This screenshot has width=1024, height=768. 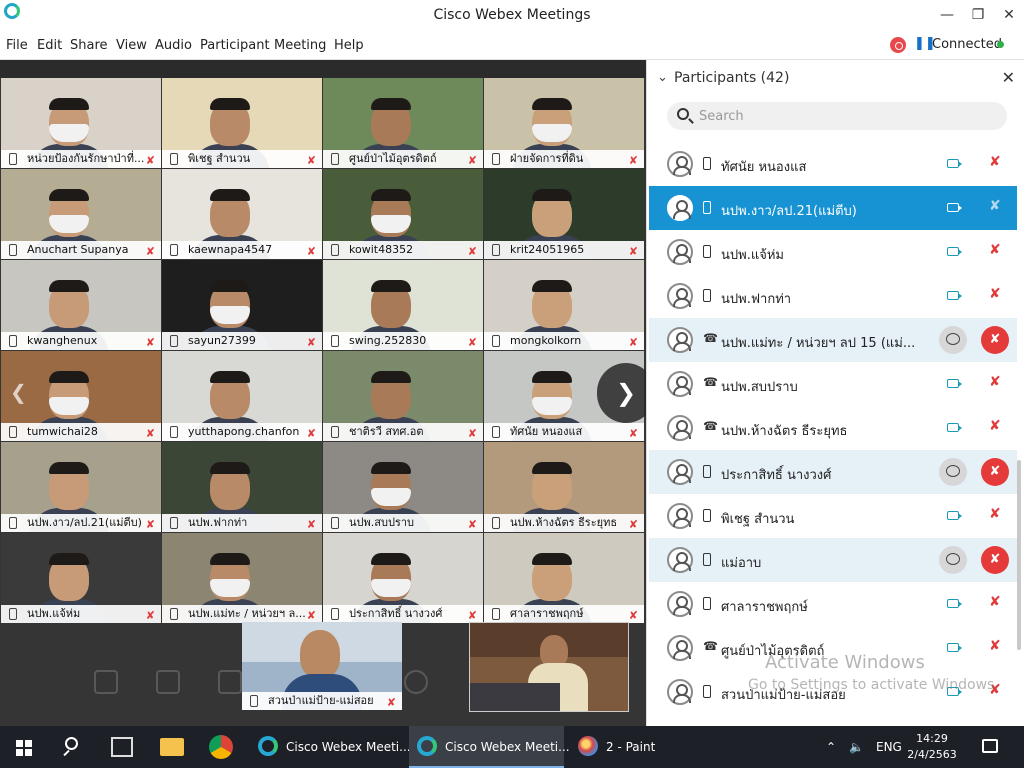 What do you see at coordinates (230, 682) in the screenshot?
I see `share-button` at bounding box center [230, 682].